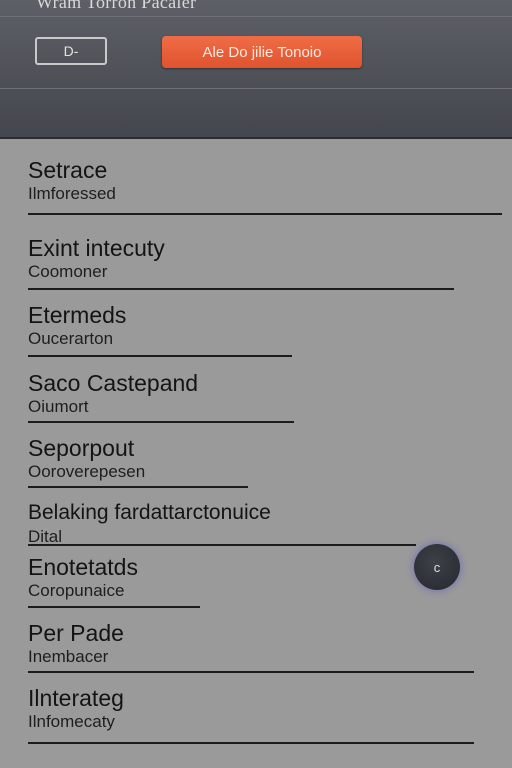 The height and width of the screenshot is (768, 512). What do you see at coordinates (265, 186) in the screenshot?
I see `list-item: Setrace Ilmforessed` at bounding box center [265, 186].